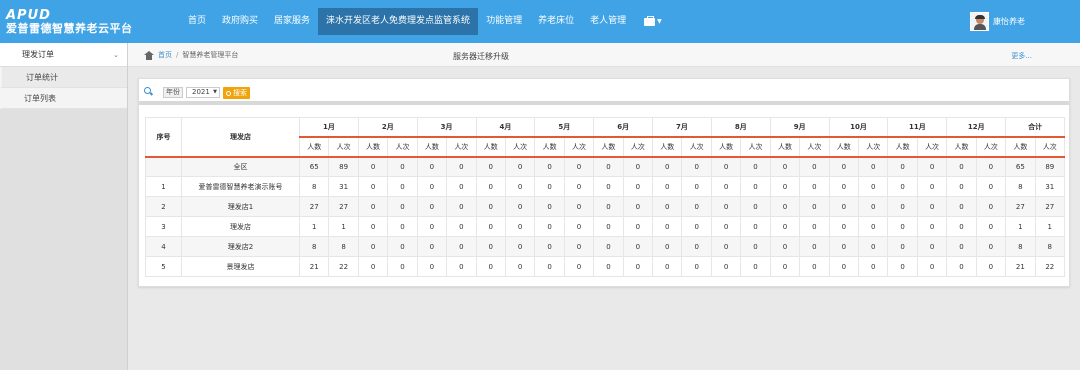 Image resolution: width=1080 pixels, height=370 pixels. Describe the element at coordinates (653, 21) in the screenshot. I see `more-menu-button: ▼` at that location.